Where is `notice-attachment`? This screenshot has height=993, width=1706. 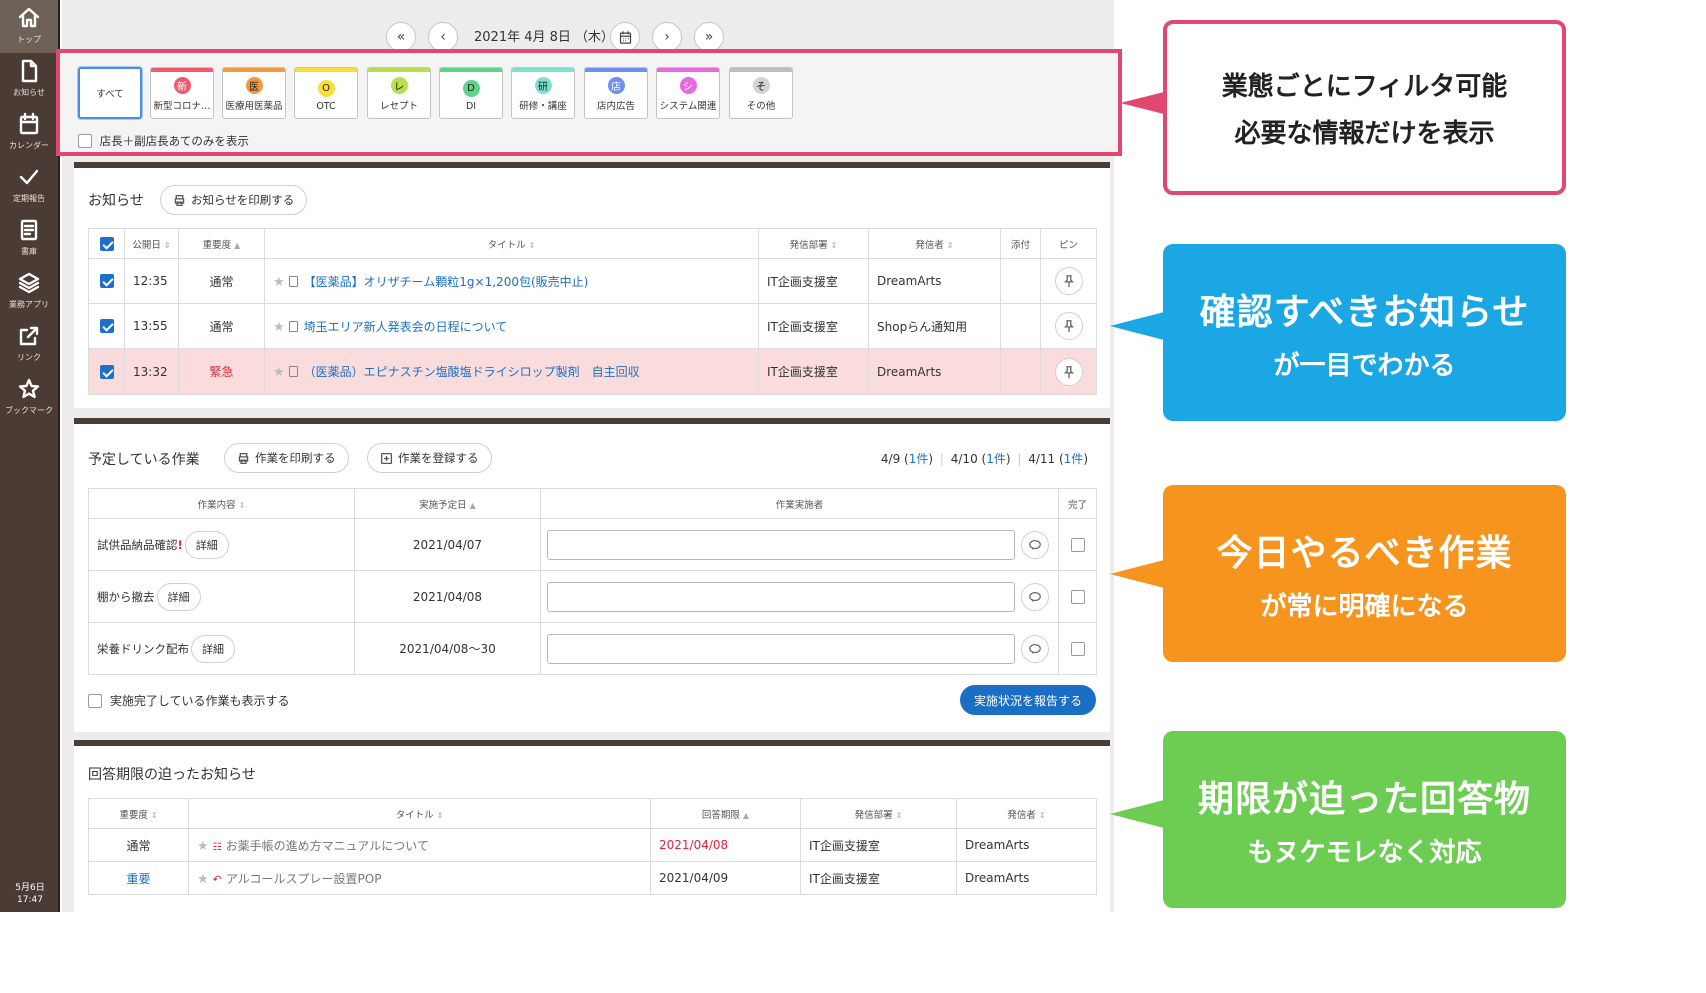 notice-attachment is located at coordinates (1020, 326).